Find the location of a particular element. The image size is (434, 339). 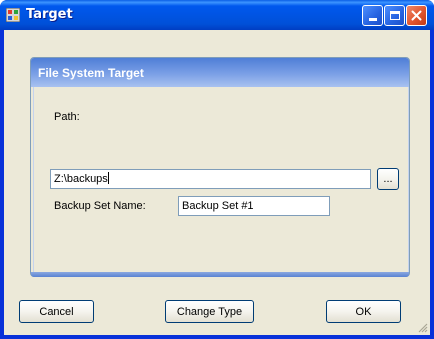

maximize-icon is located at coordinates (394, 15).